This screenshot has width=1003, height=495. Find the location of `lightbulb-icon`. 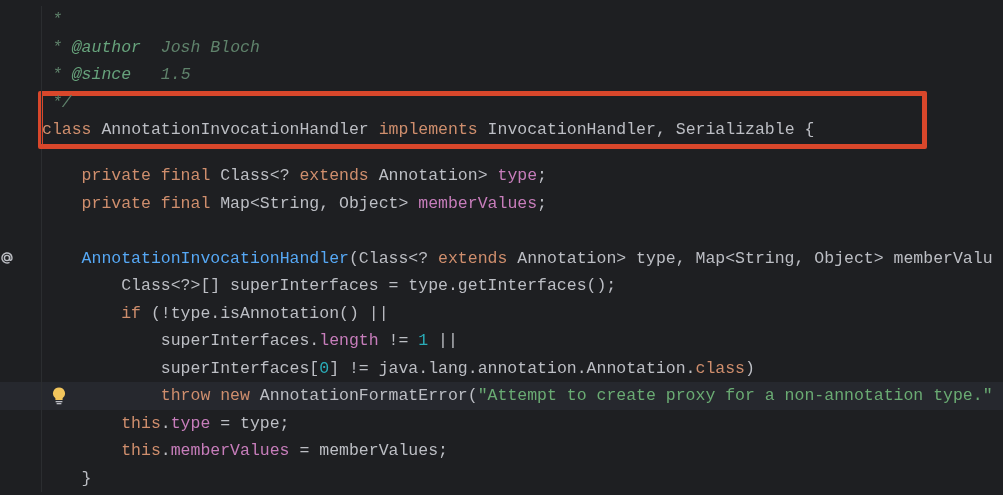

lightbulb-icon is located at coordinates (59, 396).